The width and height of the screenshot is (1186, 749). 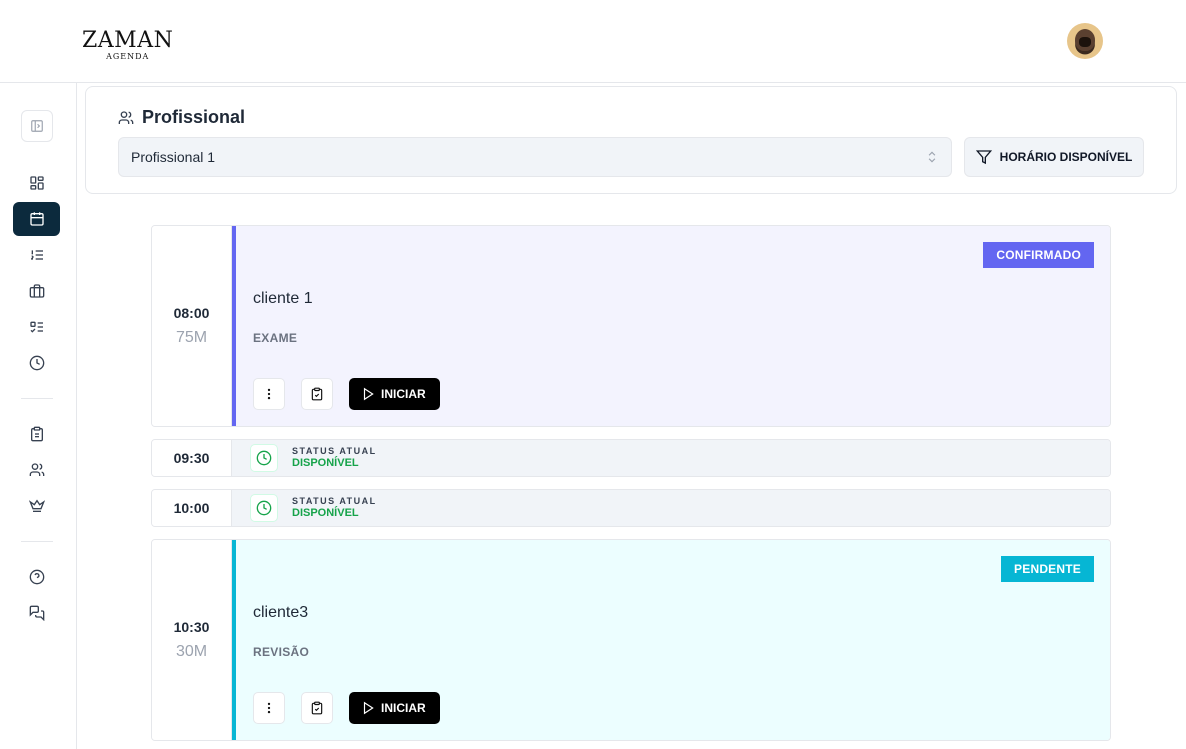 What do you see at coordinates (191, 651) in the screenshot?
I see `appointment-duration: 30M` at bounding box center [191, 651].